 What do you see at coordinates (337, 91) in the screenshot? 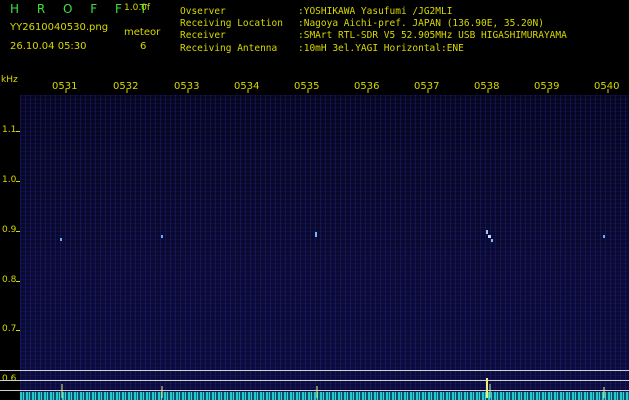
I see `time-tick-marks` at bounding box center [337, 91].